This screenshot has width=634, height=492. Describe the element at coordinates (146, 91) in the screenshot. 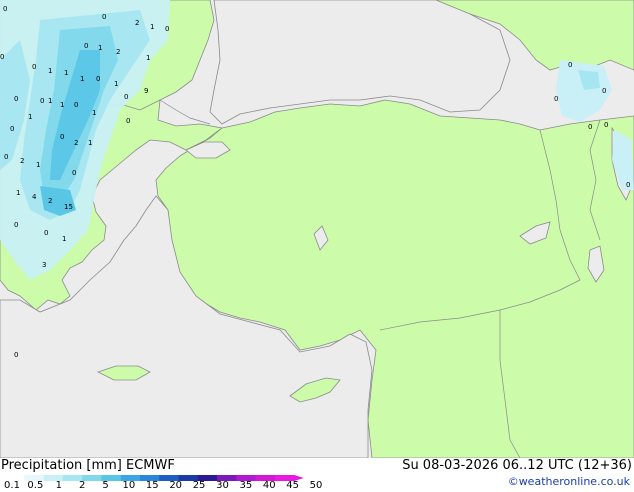

I see `precip-label: 9` at that location.